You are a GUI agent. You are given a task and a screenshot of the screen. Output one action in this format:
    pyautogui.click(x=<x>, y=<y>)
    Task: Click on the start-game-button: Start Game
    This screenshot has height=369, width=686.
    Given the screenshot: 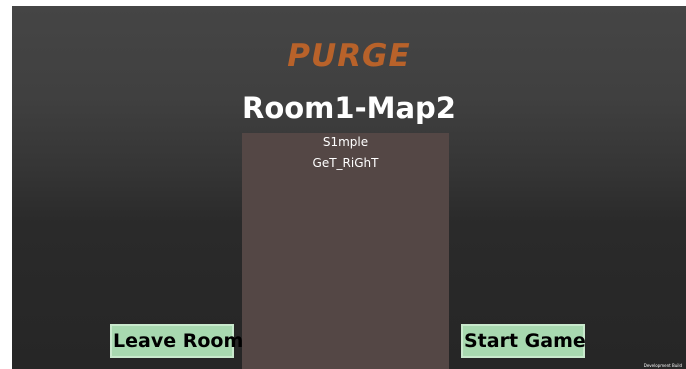 What is the action you would take?
    pyautogui.click(x=523, y=341)
    